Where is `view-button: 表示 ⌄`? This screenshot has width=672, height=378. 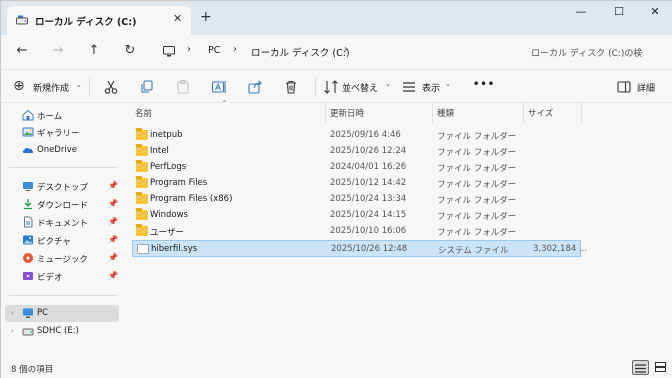 view-button: 表示 ⌄ is located at coordinates (429, 87).